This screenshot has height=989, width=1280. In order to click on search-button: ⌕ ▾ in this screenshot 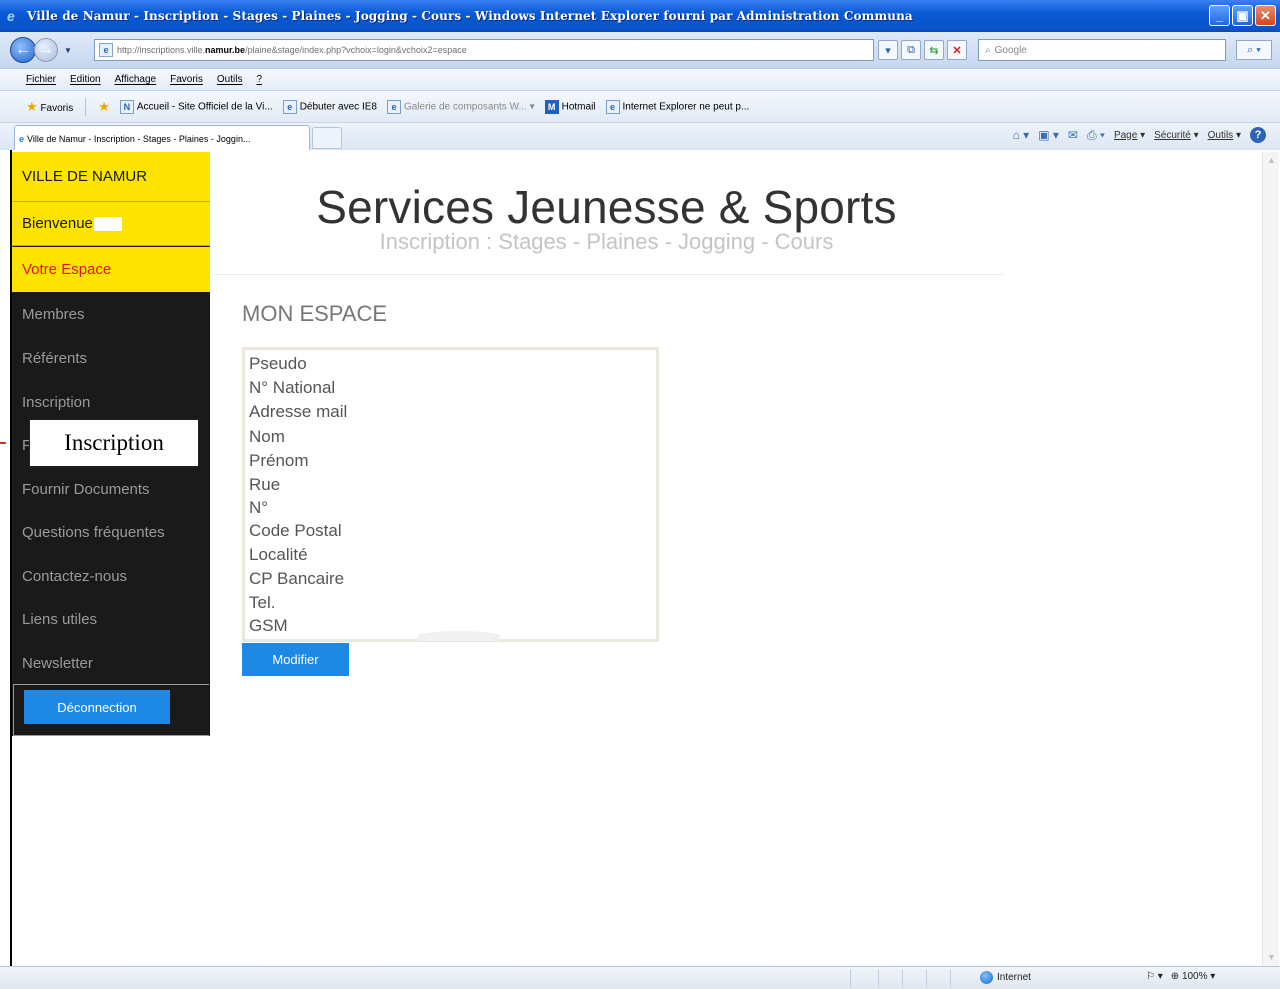, I will do `click(1254, 50)`.